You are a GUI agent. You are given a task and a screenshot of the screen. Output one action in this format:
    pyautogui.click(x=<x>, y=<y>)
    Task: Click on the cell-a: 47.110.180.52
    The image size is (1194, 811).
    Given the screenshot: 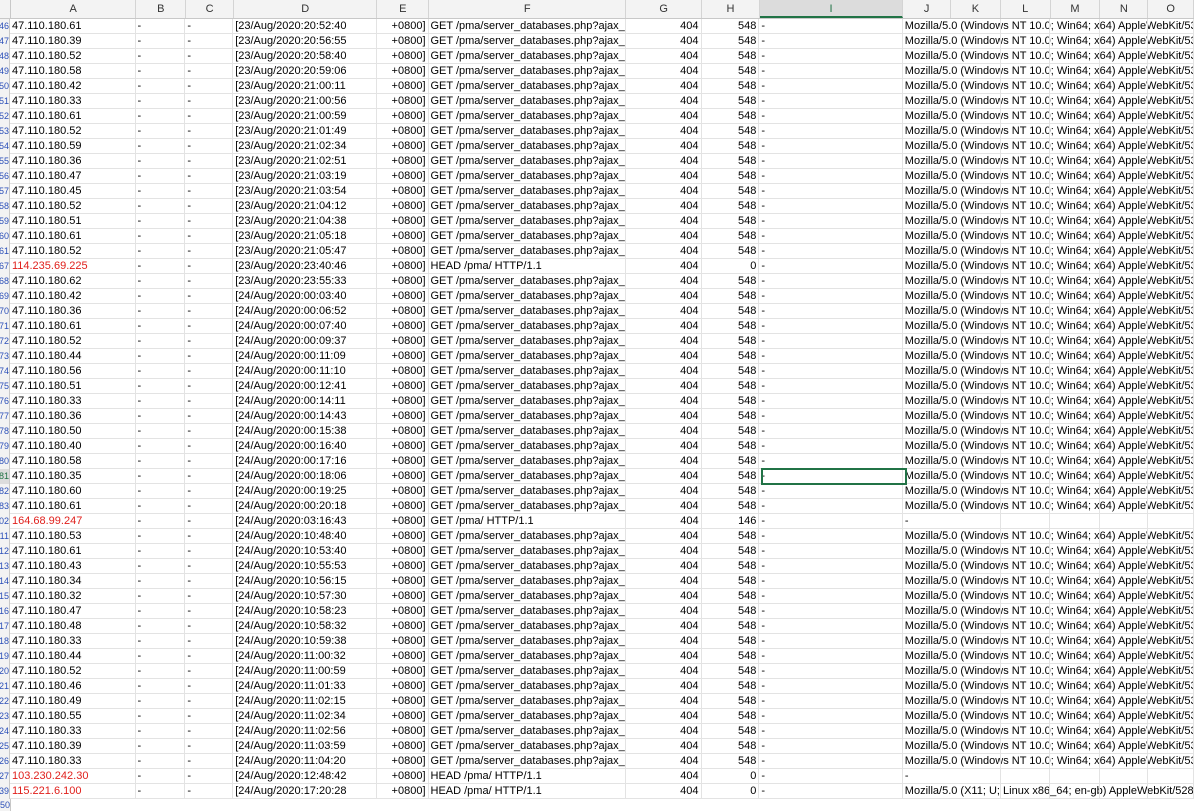 What is the action you would take?
    pyautogui.click(x=73, y=206)
    